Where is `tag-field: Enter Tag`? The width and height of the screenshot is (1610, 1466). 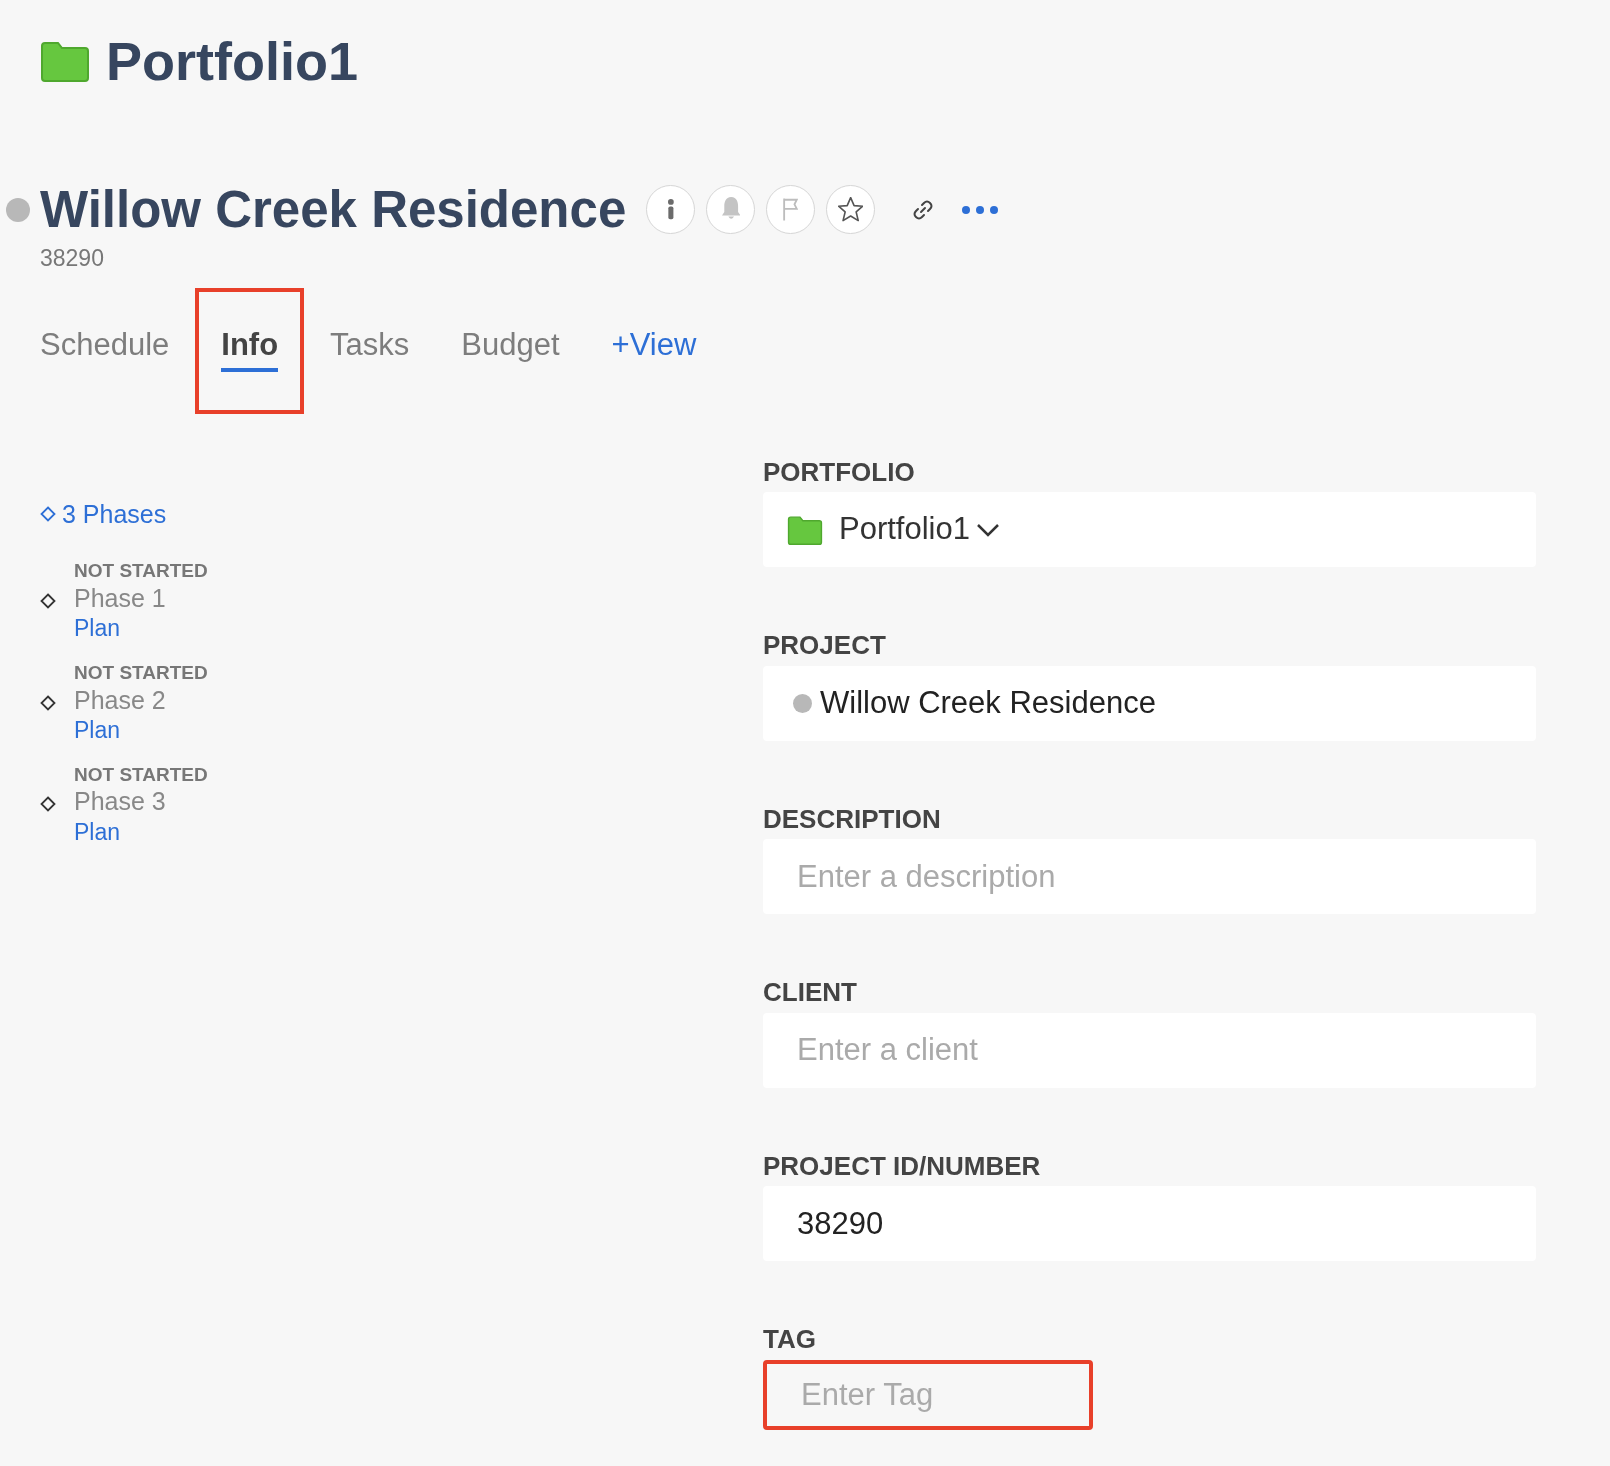
tag-field: Enter Tag is located at coordinates (928, 1394).